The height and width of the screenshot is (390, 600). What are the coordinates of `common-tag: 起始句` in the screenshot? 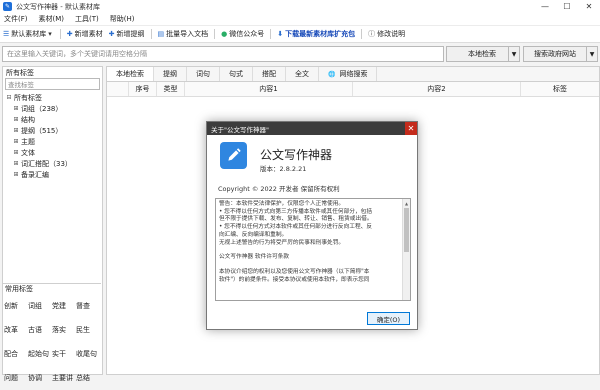 It's located at (40, 354).